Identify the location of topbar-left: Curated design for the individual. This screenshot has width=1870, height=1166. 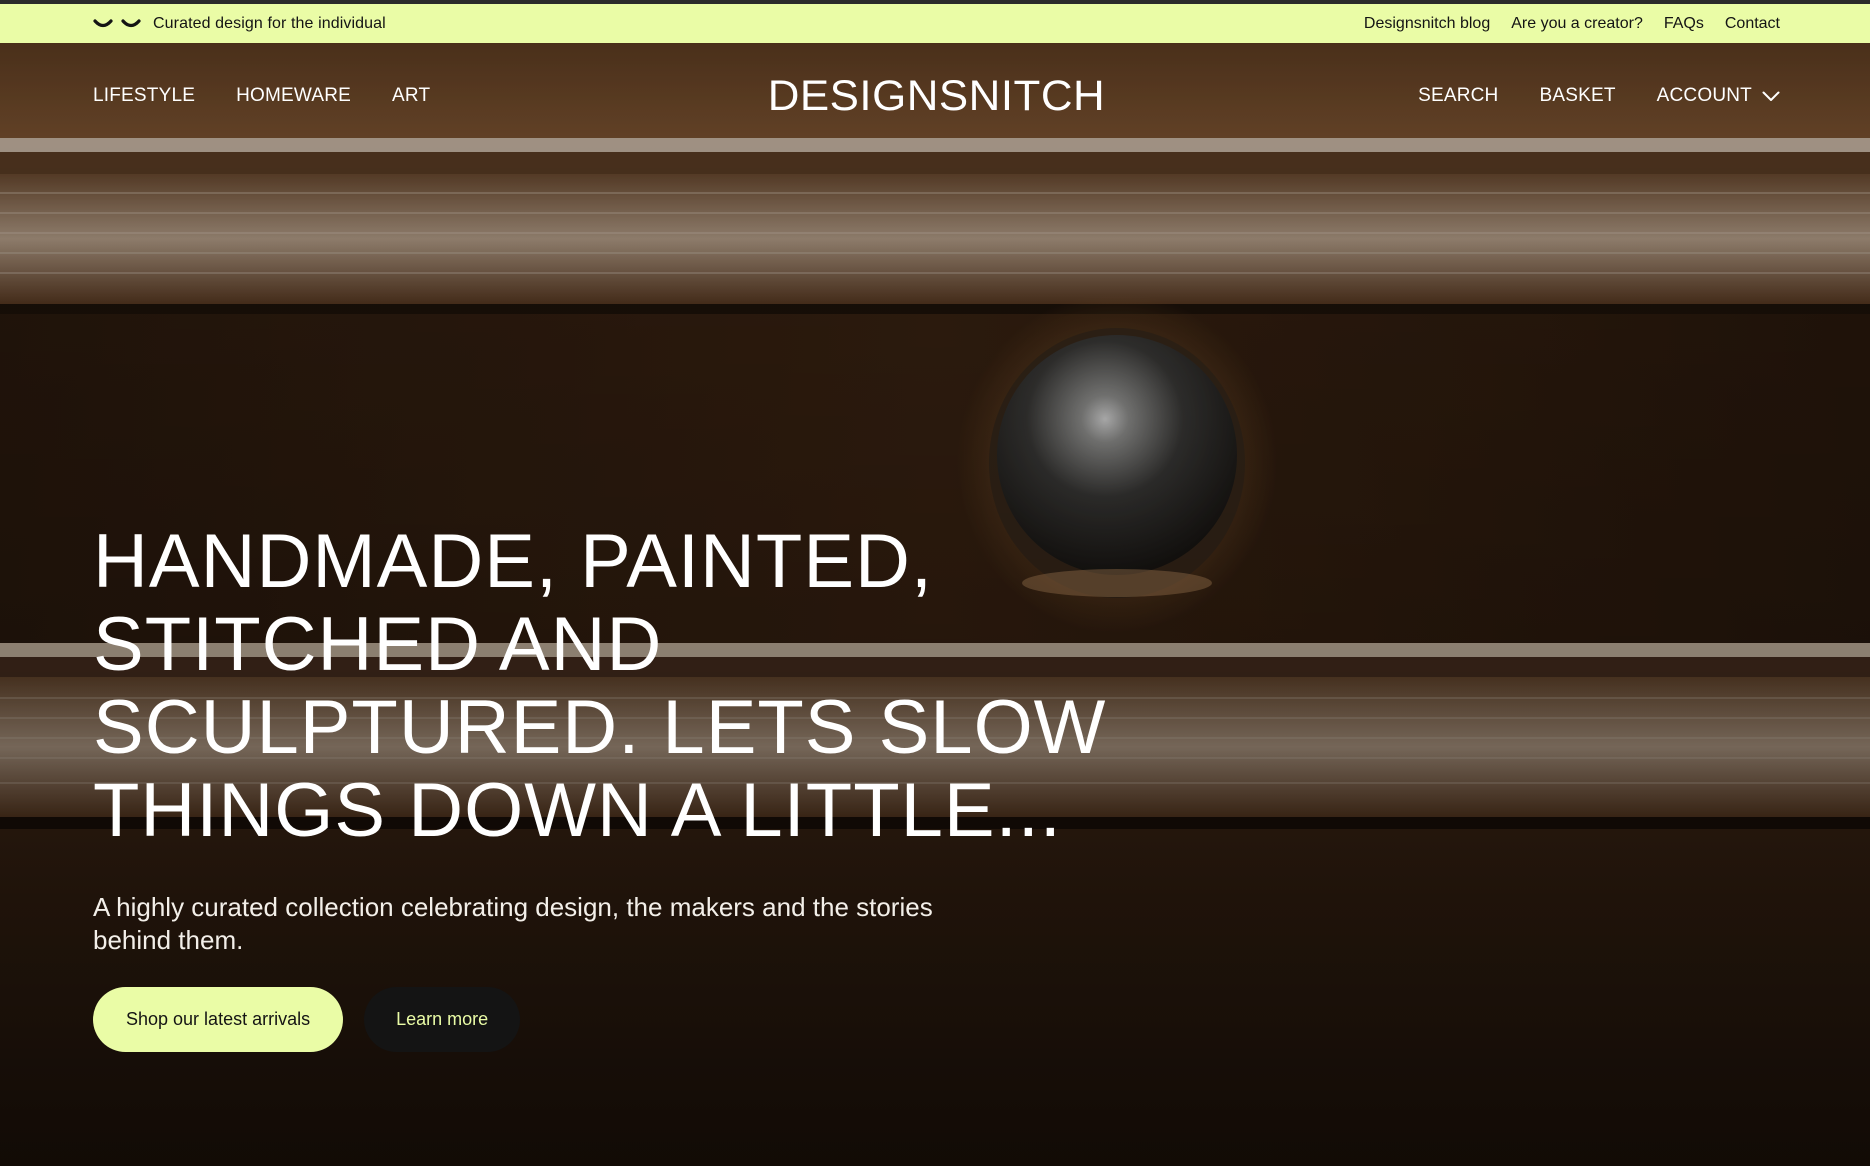
(239, 24).